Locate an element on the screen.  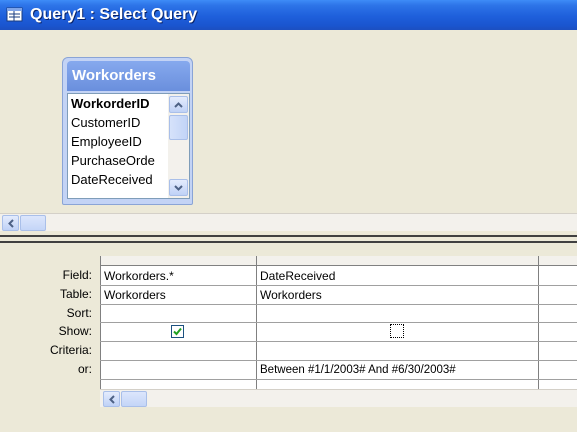
window-title: Query1 : Select Query is located at coordinates (114, 14).